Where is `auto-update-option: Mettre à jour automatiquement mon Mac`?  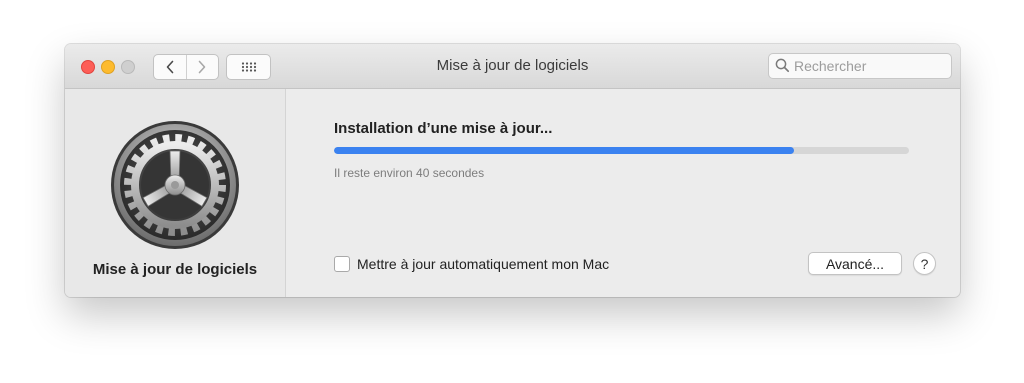
auto-update-option: Mettre à jour automatiquement mon Mac is located at coordinates (471, 264).